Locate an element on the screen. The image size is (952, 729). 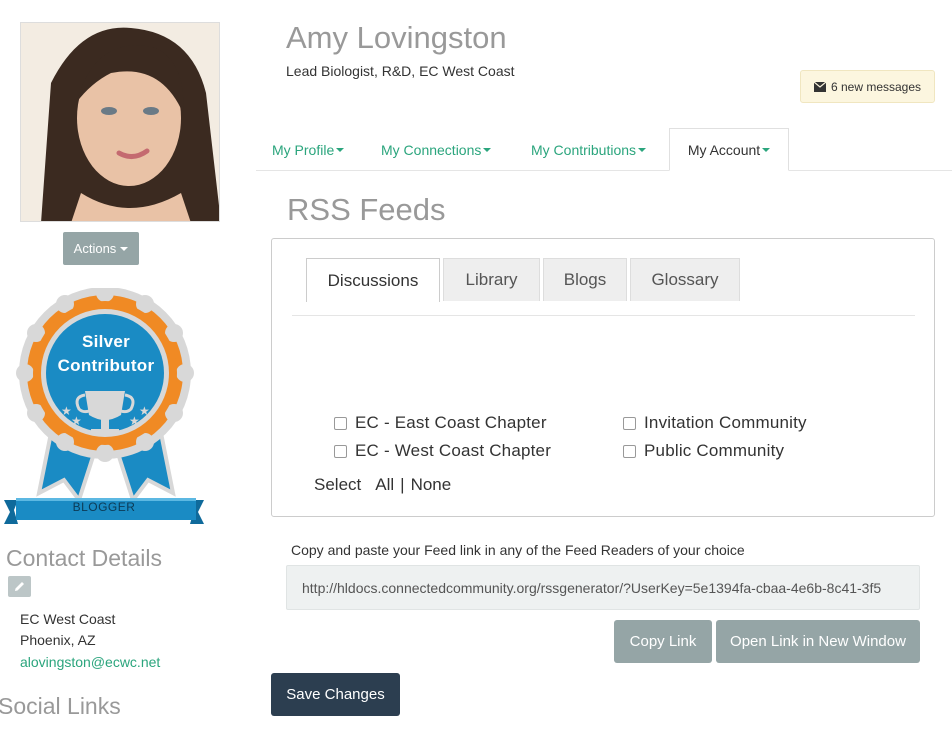
copy-link-button: Copy Link is located at coordinates (663, 641).